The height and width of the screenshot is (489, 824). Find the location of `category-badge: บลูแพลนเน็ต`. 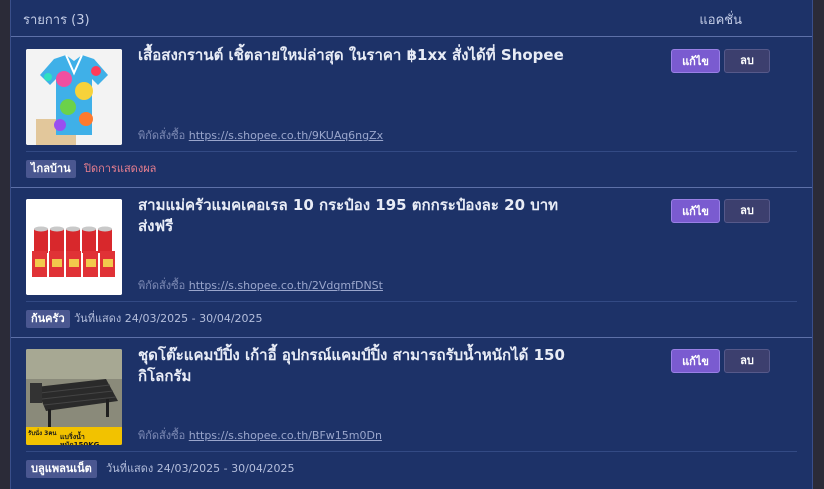

category-badge: บลูแพลนเน็ต is located at coordinates (61, 469).